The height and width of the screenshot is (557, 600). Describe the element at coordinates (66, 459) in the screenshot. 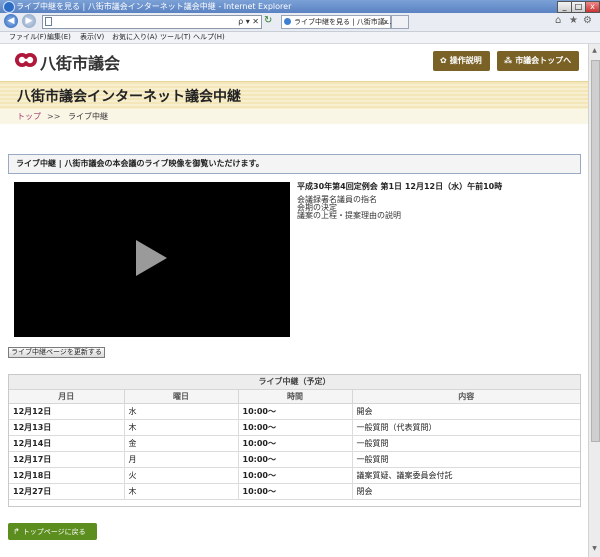

I see `cell-date: 12月17日` at that location.